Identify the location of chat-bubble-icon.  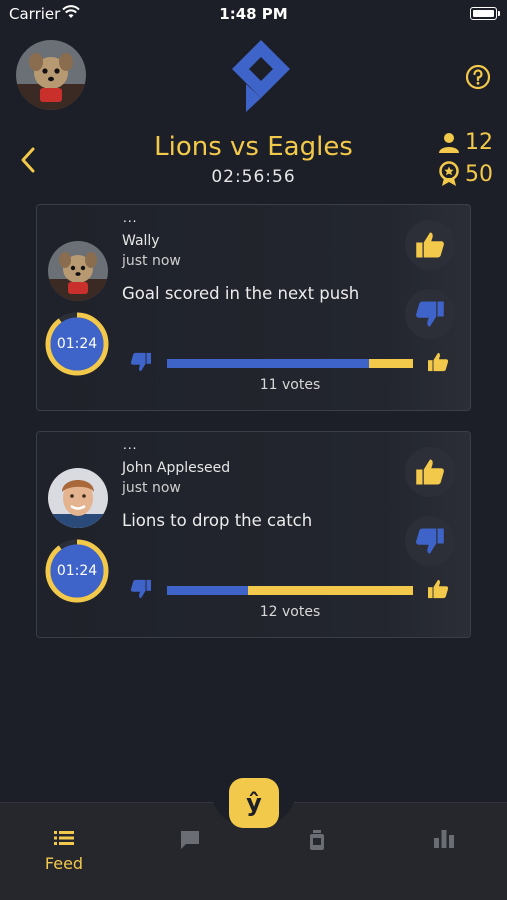
(190, 840).